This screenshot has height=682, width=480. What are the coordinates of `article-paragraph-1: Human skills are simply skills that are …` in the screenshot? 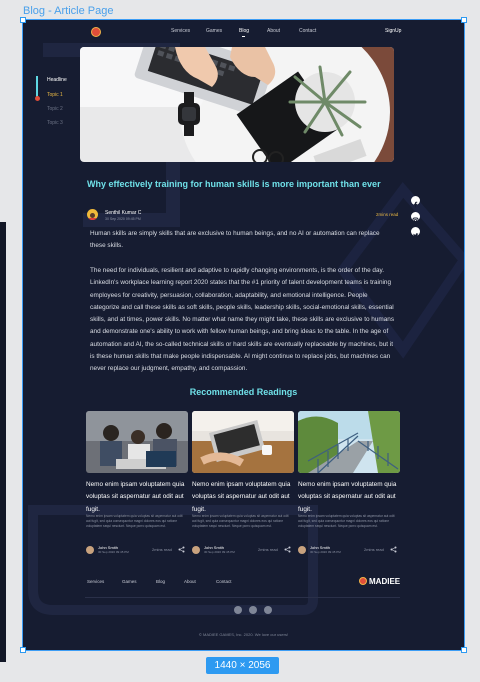 It's located at (235, 240).